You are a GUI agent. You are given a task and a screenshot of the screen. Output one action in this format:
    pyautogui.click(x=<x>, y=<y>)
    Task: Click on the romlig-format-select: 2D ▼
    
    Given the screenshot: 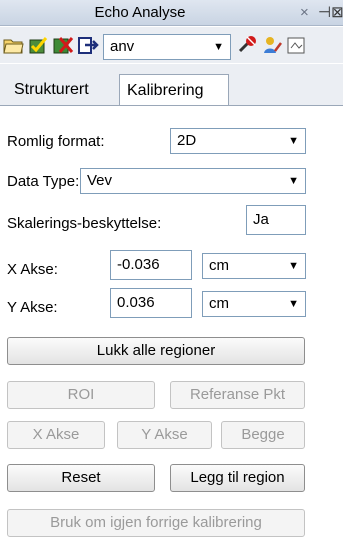 What is the action you would take?
    pyautogui.click(x=238, y=141)
    